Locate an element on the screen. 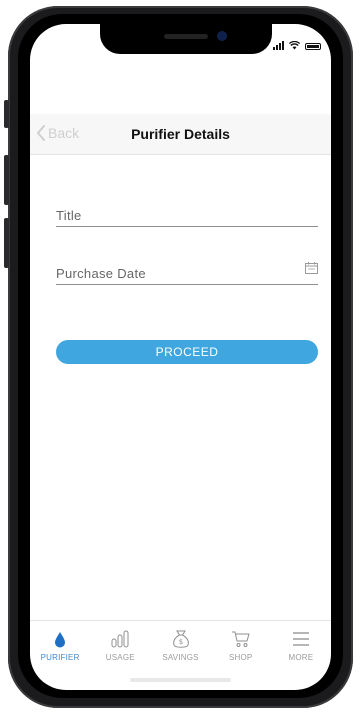 This screenshot has width=361, height=714. tab-label: PURIFIER is located at coordinates (60, 657).